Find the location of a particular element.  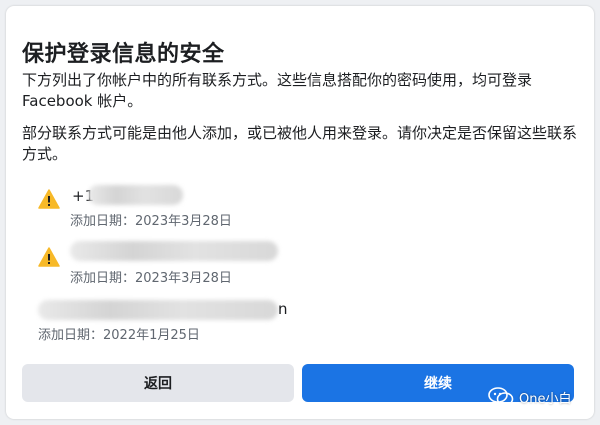

wechat-icon is located at coordinates (501, 396).